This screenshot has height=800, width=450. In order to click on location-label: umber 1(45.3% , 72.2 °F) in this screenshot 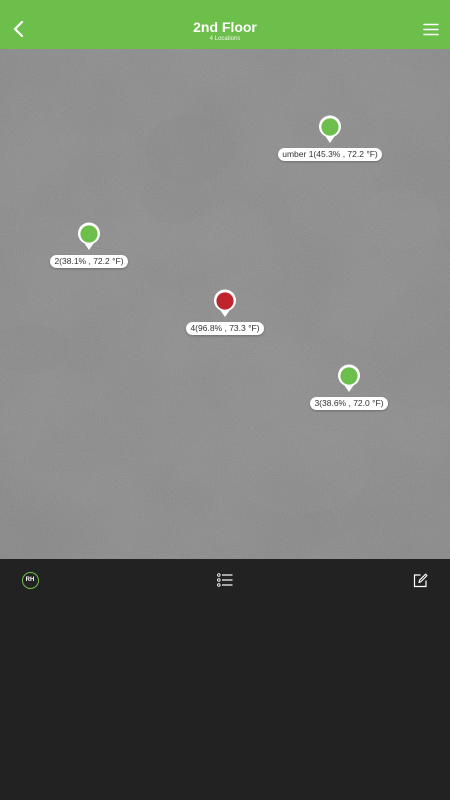, I will do `click(330, 154)`.